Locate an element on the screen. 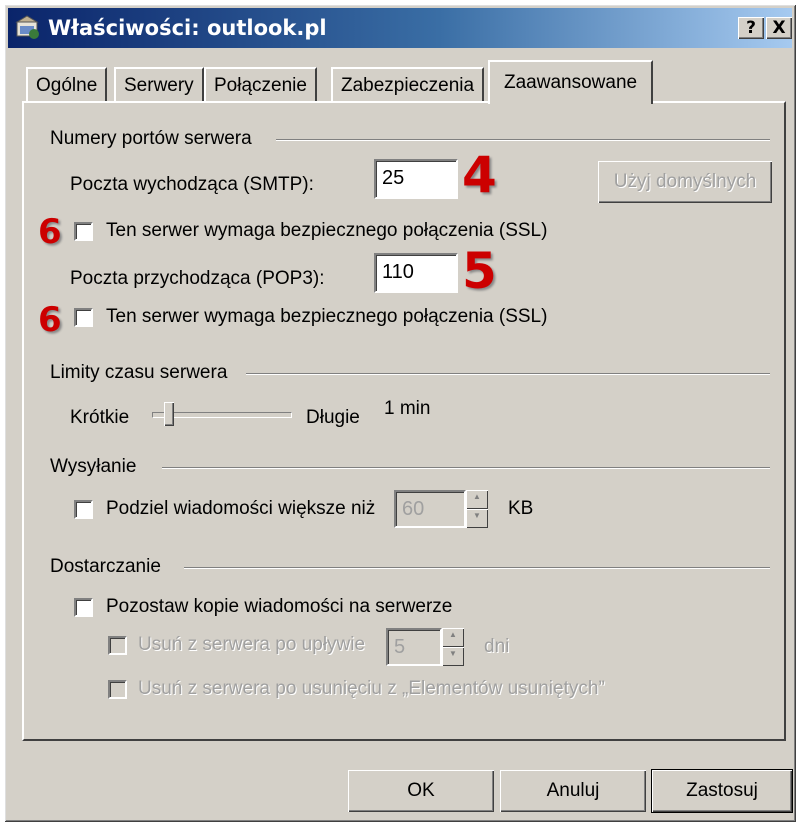  annotation-6-smtp-ssl: 6 is located at coordinates (50, 232).